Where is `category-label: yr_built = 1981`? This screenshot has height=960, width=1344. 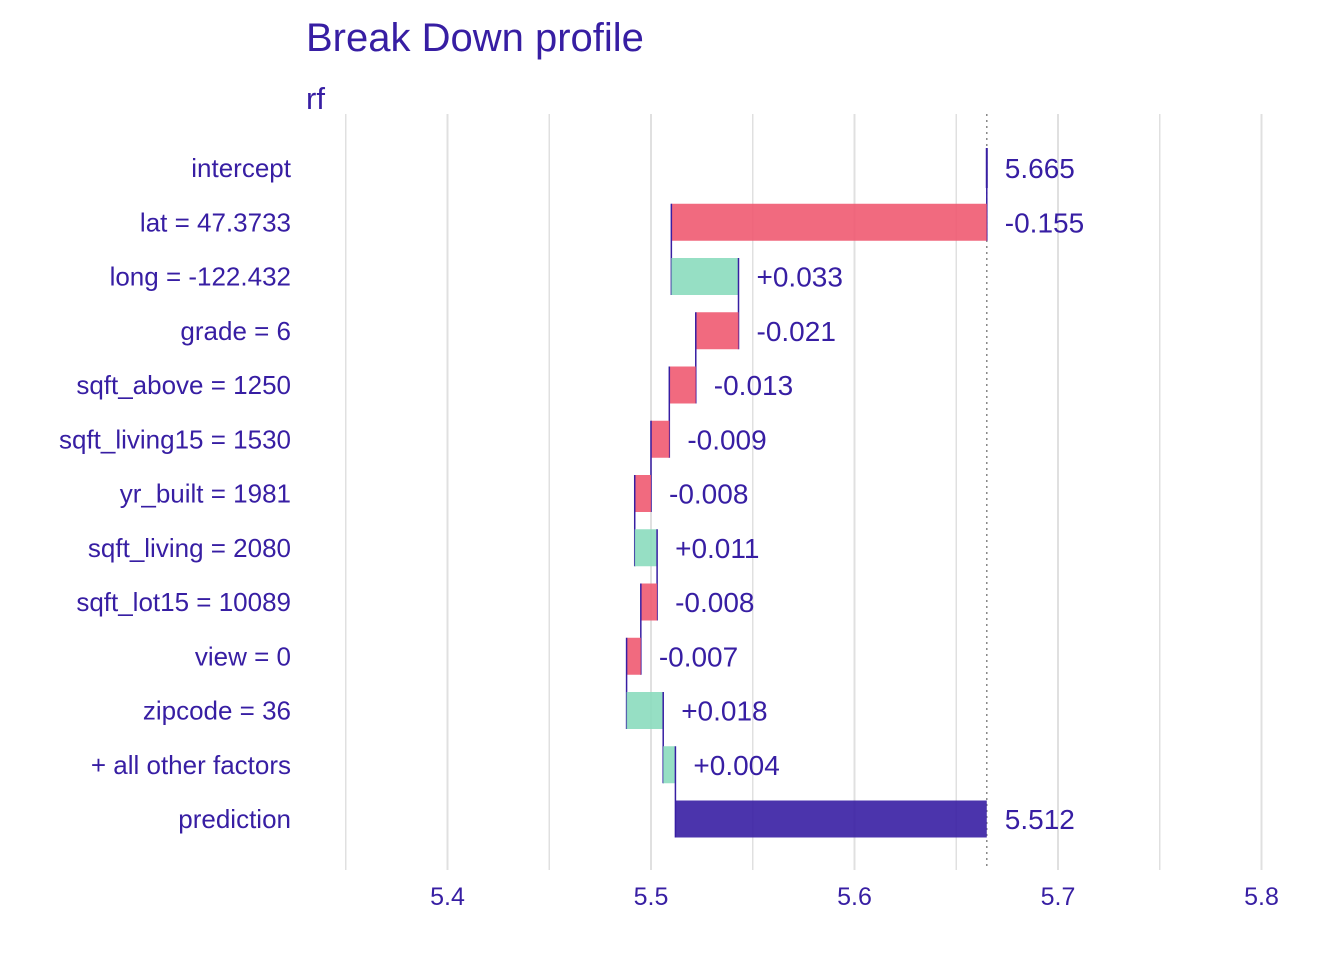 category-label: yr_built = 1981 is located at coordinates (205, 494).